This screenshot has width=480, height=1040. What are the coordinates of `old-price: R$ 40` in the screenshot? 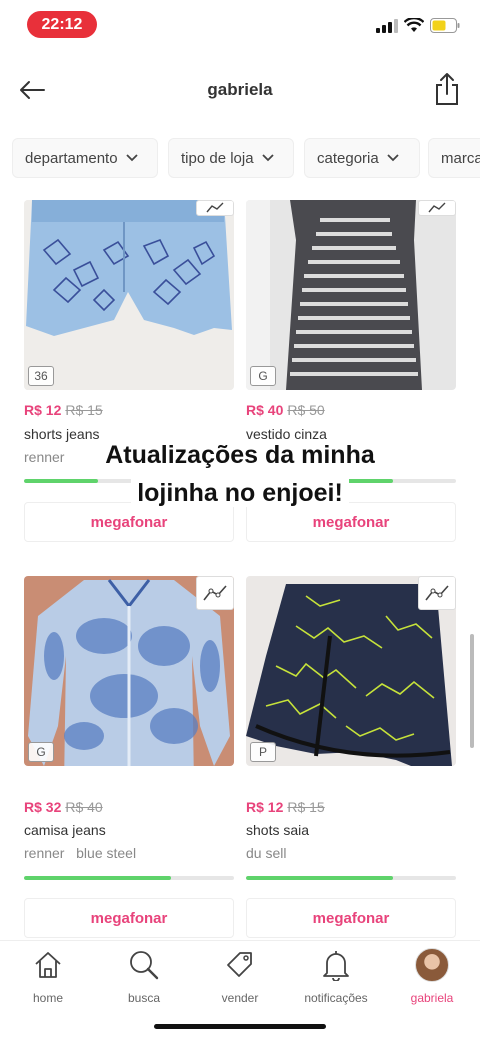 It's located at (84, 807).